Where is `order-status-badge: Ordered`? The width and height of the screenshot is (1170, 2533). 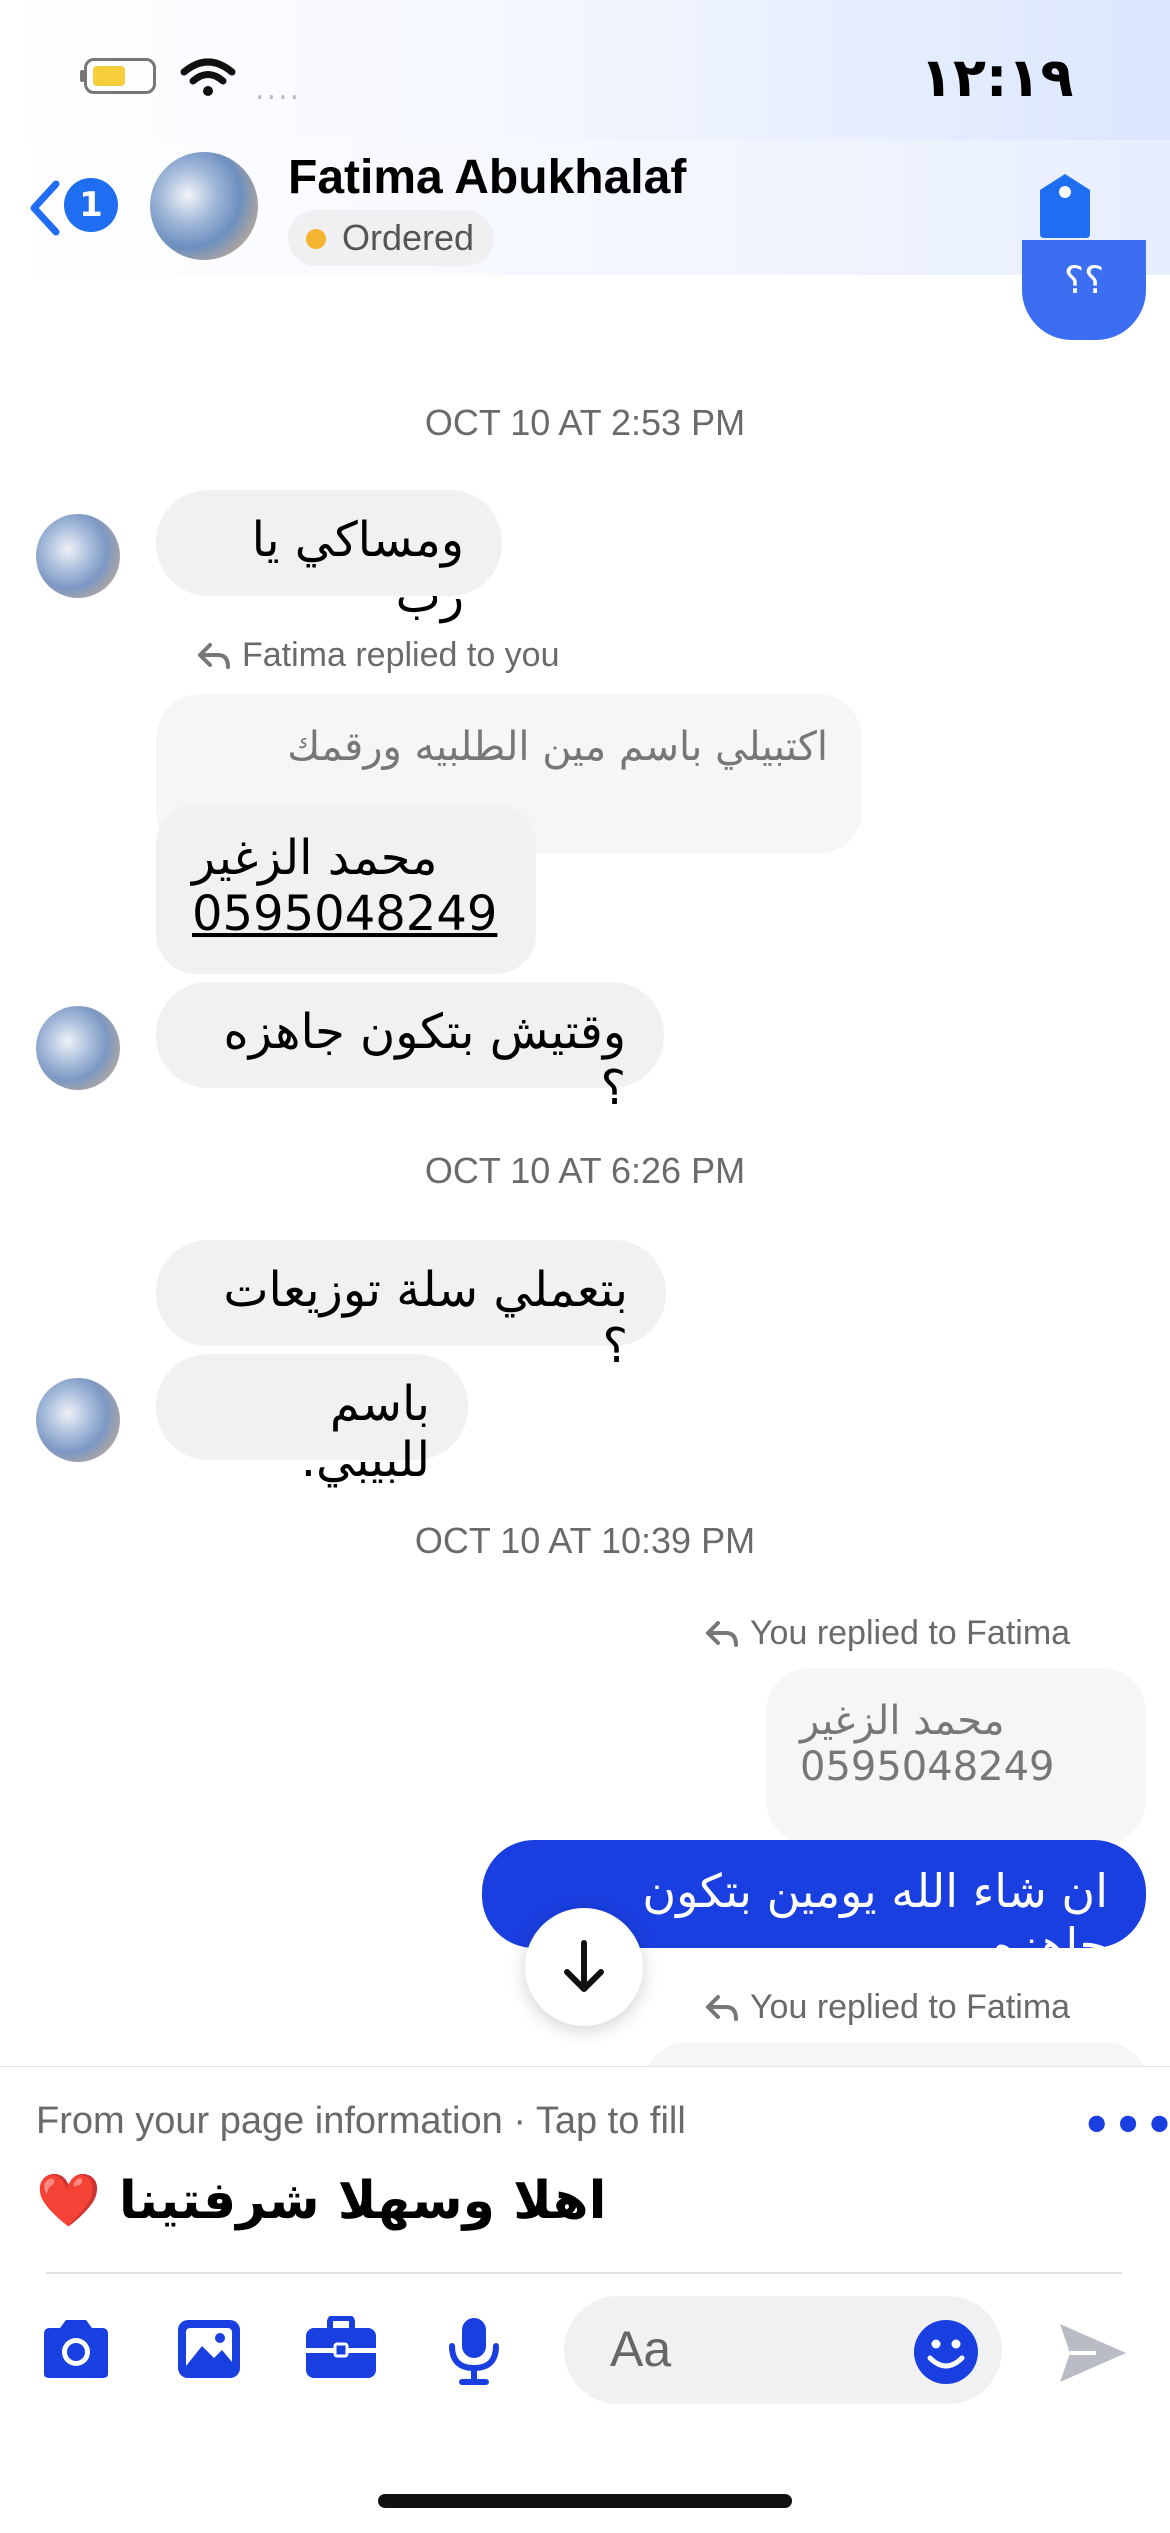
order-status-badge: Ordered is located at coordinates (391, 238).